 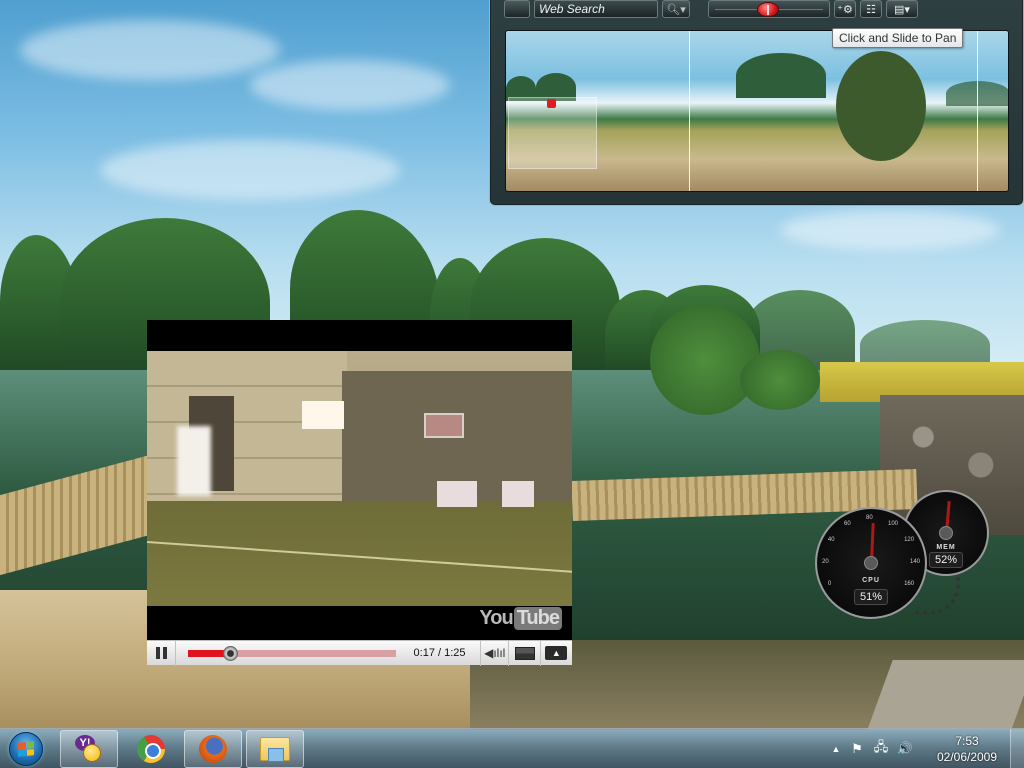 I want to click on cpu-meter-gadget: MEM 52% 0 20 40 60 80 100 120 140 160 CPU 51%, so click(x=902, y=555).